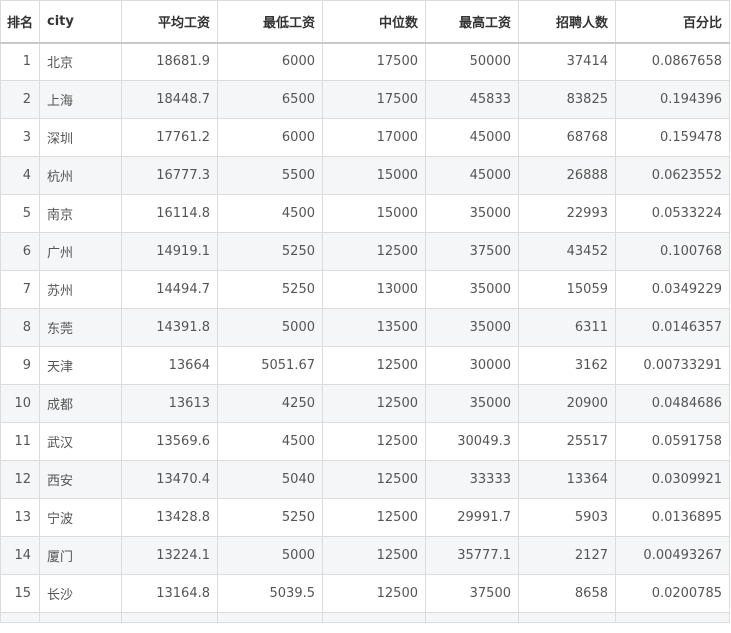 The image size is (731, 633). I want to click on column-header-hiring-count: 招聘人数, so click(567, 22).